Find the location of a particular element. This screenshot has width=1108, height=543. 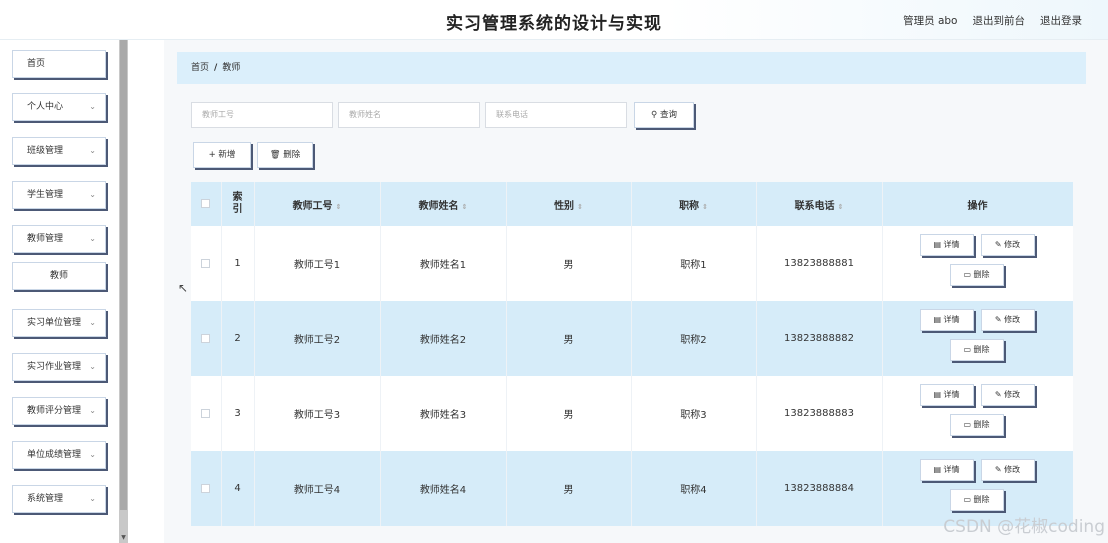

add-button: + 新增 is located at coordinates (222, 155).